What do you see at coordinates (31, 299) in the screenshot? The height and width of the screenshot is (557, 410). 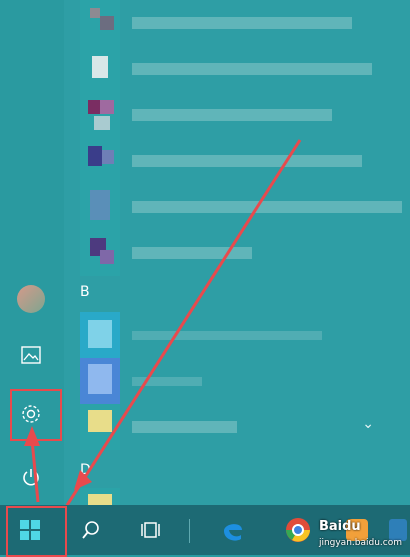 I see `user-avatar-icon` at bounding box center [31, 299].